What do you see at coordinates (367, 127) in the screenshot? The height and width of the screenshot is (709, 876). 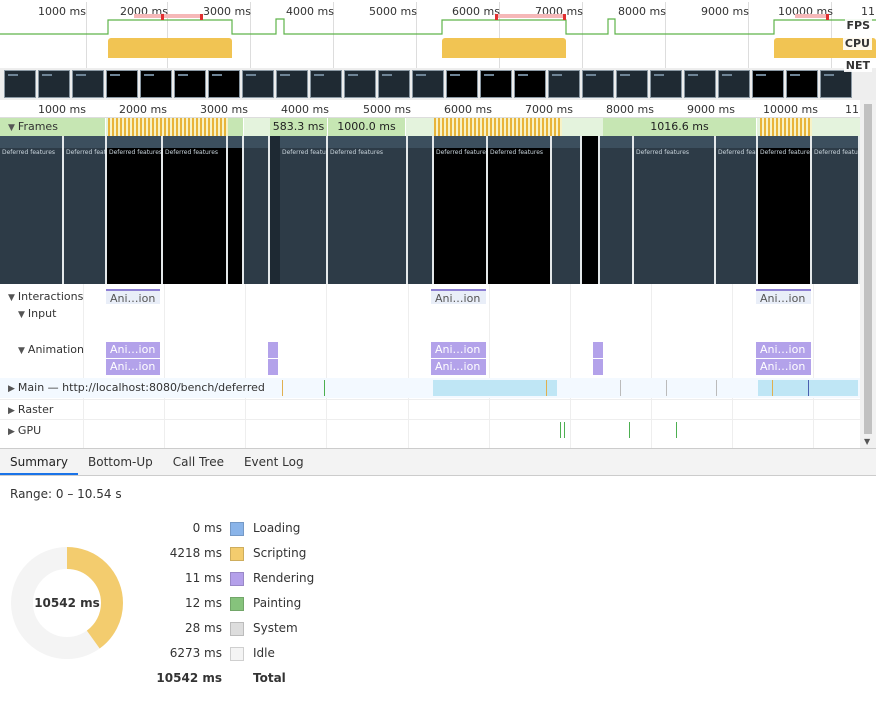 I see `frame-segment: 1000.0 ms` at bounding box center [367, 127].